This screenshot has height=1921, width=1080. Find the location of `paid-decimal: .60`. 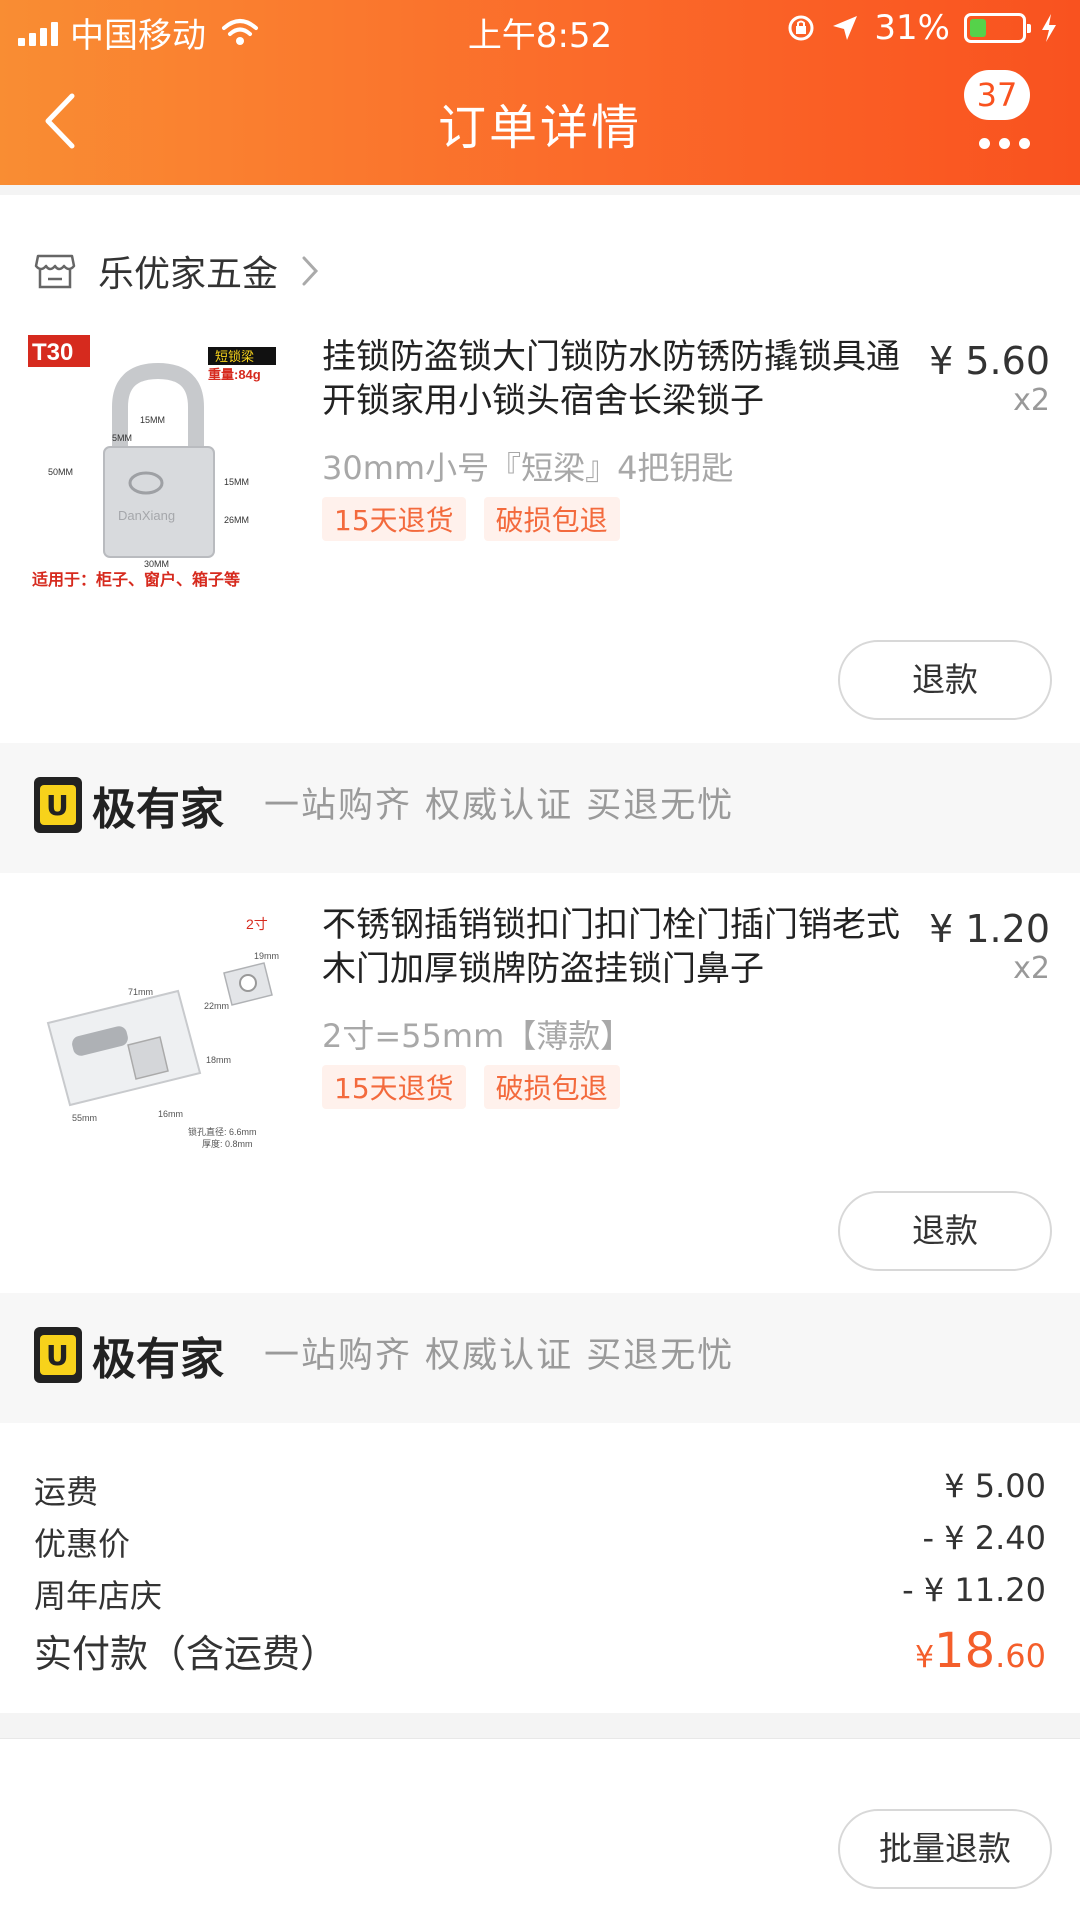

paid-decimal: .60 is located at coordinates (1020, 1656).